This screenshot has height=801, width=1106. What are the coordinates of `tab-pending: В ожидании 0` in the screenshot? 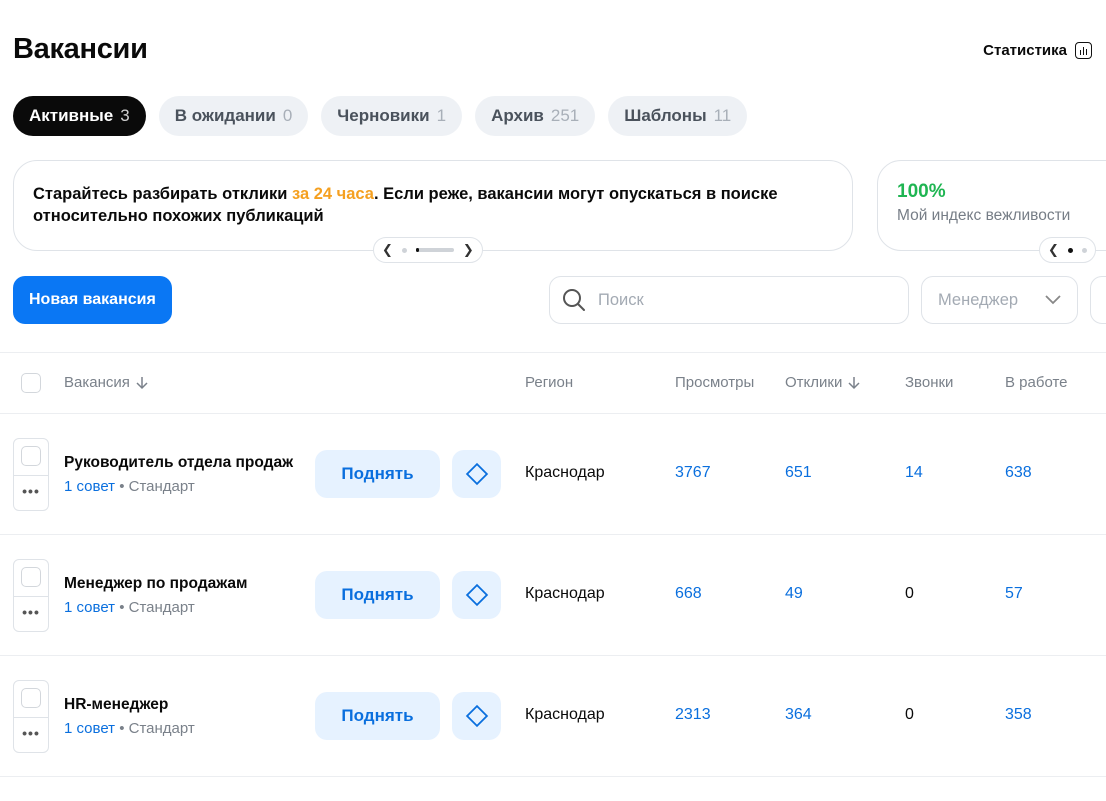 It's located at (233, 116).